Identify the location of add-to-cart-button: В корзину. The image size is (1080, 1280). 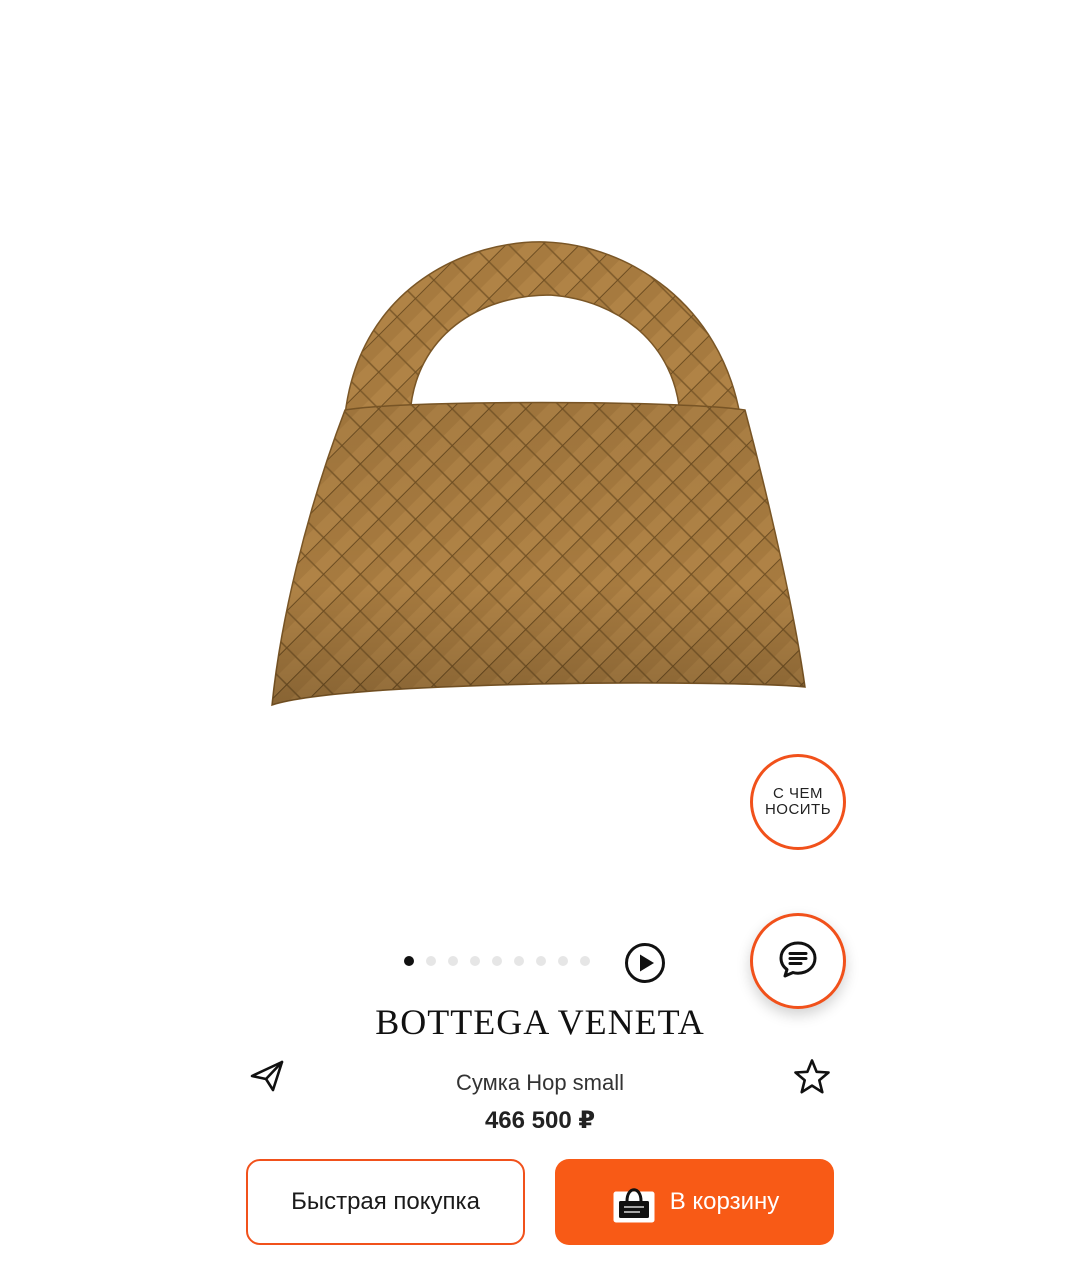
(694, 1202).